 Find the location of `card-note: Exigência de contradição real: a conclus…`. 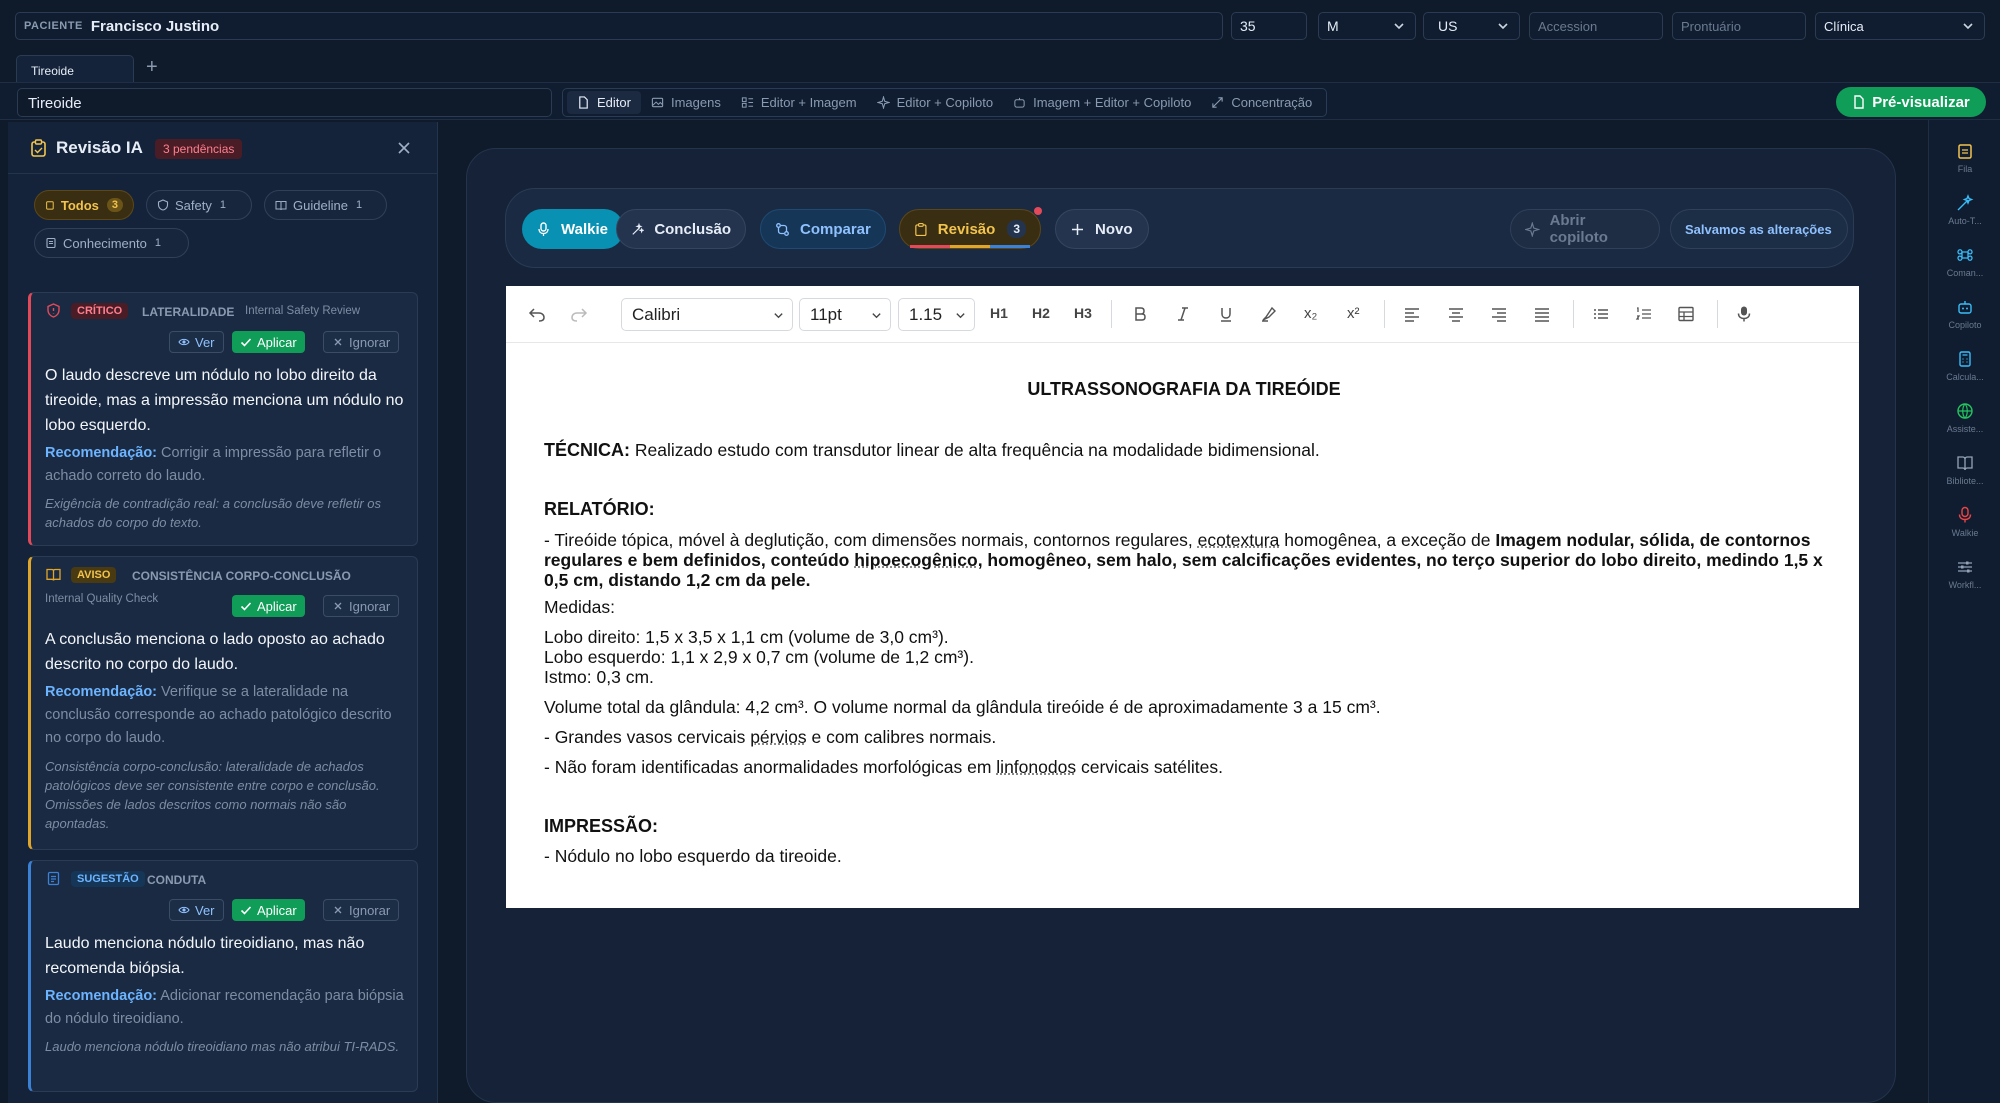

card-note: Exigência de contradição real: a conclus… is located at coordinates (213, 513).